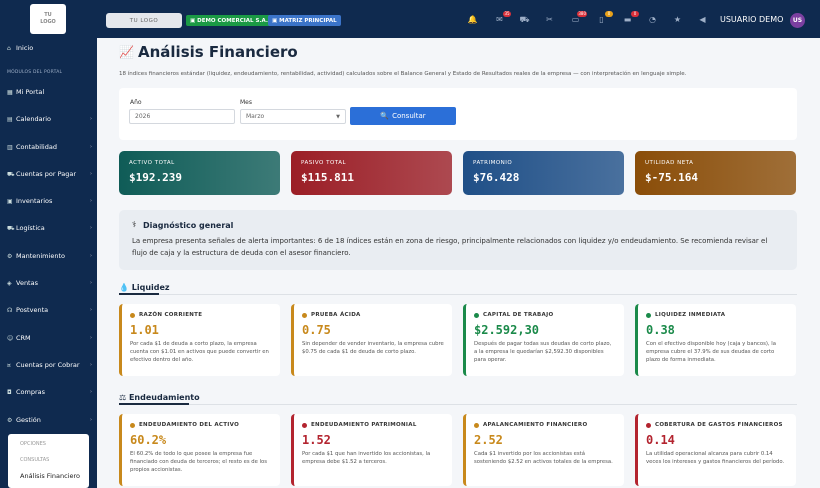 The height and width of the screenshot is (488, 820). What do you see at coordinates (48, 283) in the screenshot?
I see `sidebar-item-ventas: ◈ Ventas ›` at bounding box center [48, 283].